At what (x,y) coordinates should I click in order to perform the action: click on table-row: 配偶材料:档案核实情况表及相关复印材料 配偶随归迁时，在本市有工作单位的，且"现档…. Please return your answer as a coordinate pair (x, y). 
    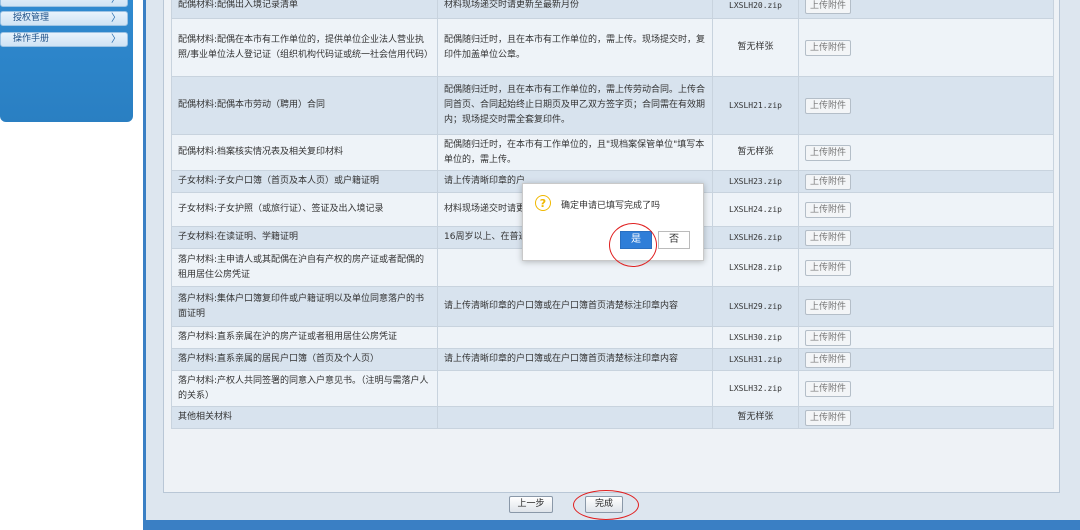
    Looking at the image, I should click on (612, 152).